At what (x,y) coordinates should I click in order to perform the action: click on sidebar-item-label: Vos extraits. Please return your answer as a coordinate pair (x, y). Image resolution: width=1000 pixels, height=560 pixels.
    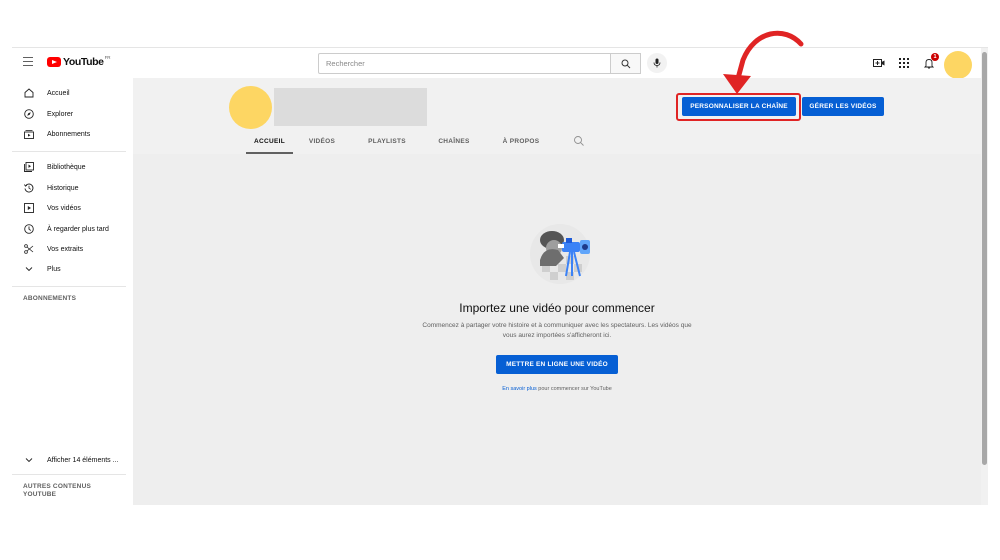
    Looking at the image, I should click on (65, 249).